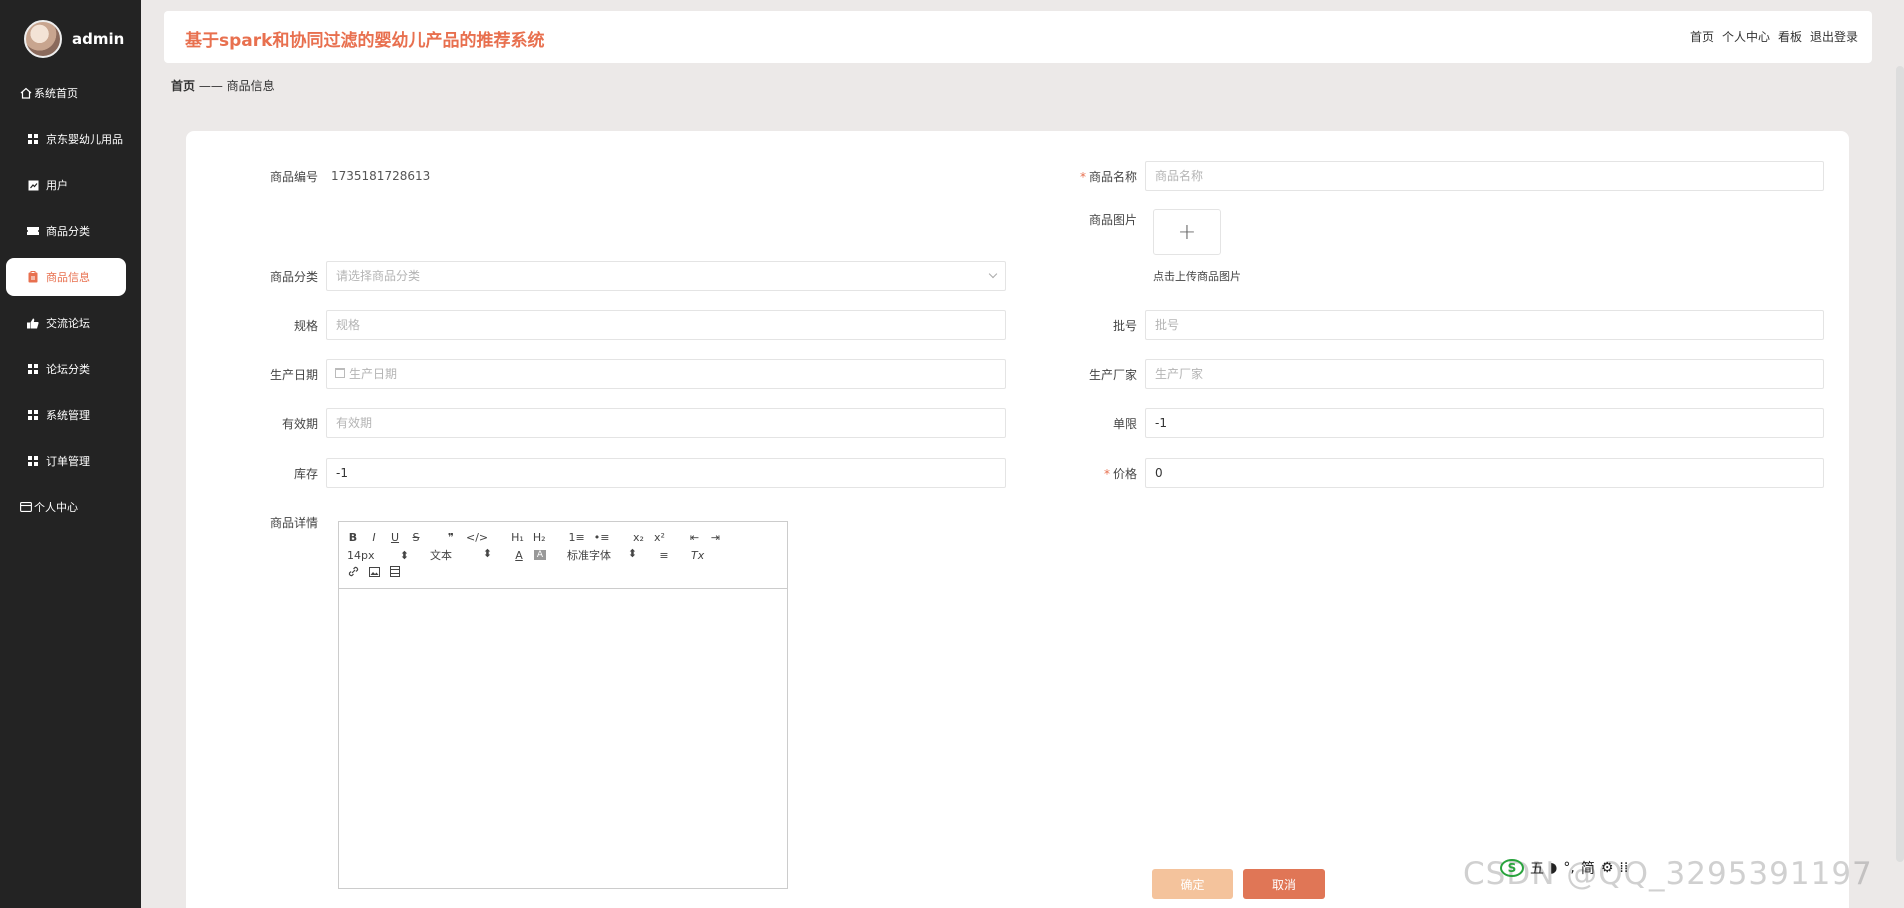 The width and height of the screenshot is (1904, 908). I want to click on sidebar-item-label: 商品信息, so click(68, 277).